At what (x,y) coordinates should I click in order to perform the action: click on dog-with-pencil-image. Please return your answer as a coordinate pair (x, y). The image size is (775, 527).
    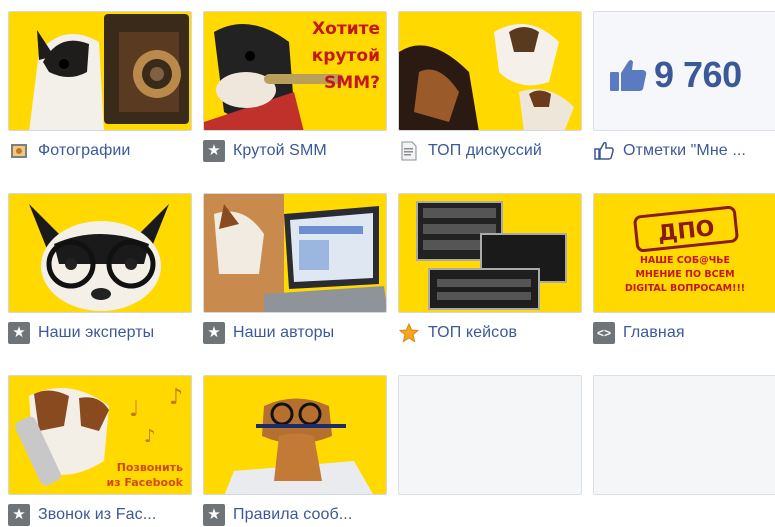
    Looking at the image, I should click on (295, 435).